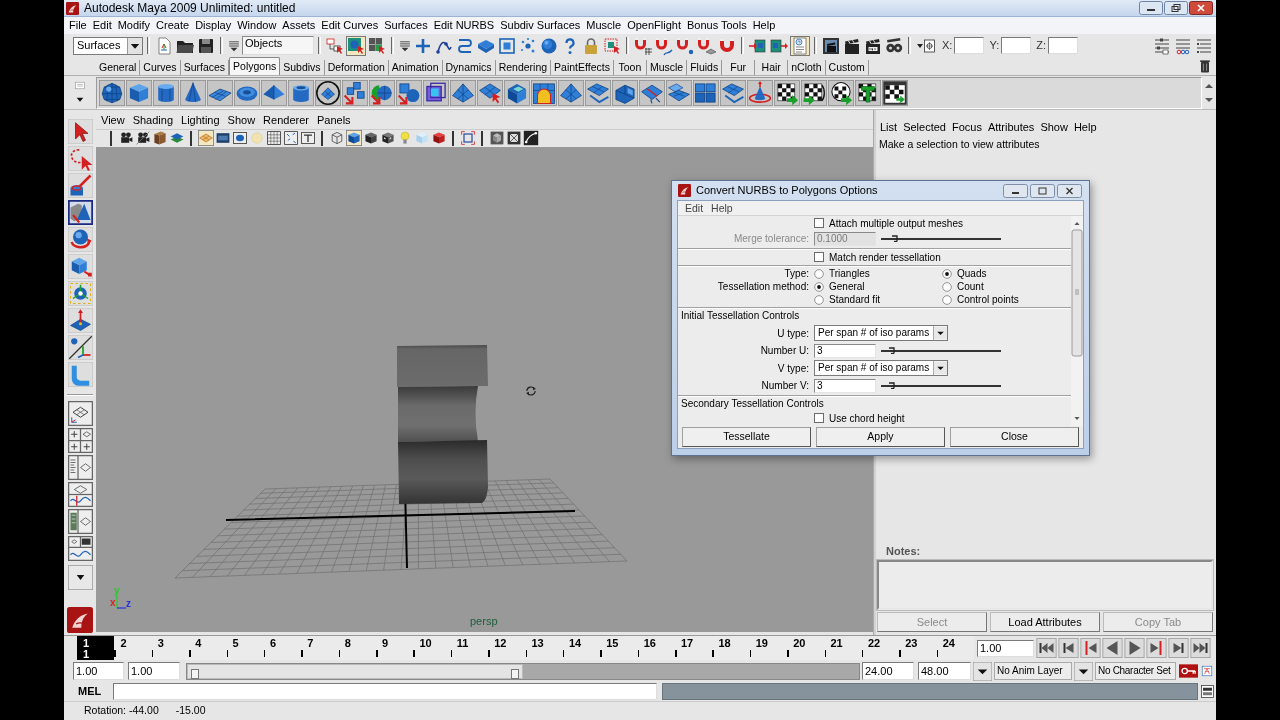 The width and height of the screenshot is (1280, 720). Describe the element at coordinates (970, 286) in the screenshot. I see `radio-label: Count` at that location.